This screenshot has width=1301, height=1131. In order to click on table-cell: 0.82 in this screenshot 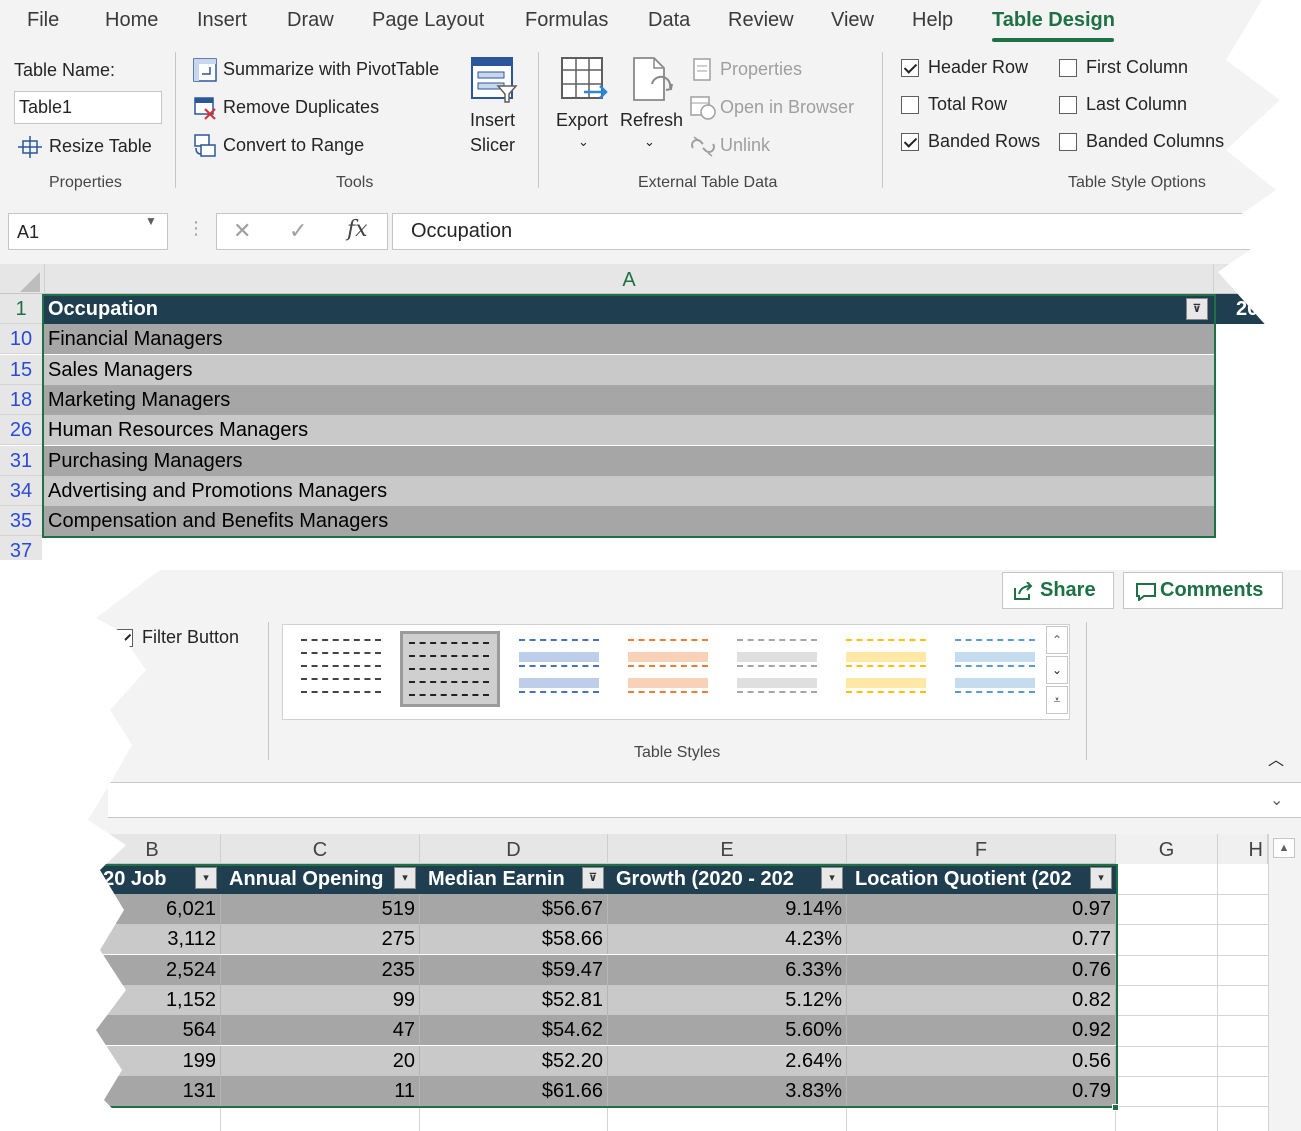, I will do `click(981, 999)`.